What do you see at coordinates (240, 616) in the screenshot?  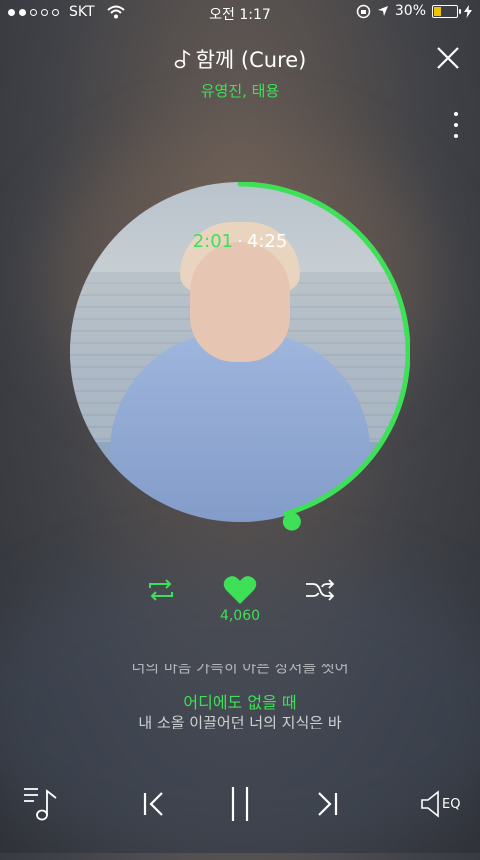 I see `like-count: 4,060` at bounding box center [240, 616].